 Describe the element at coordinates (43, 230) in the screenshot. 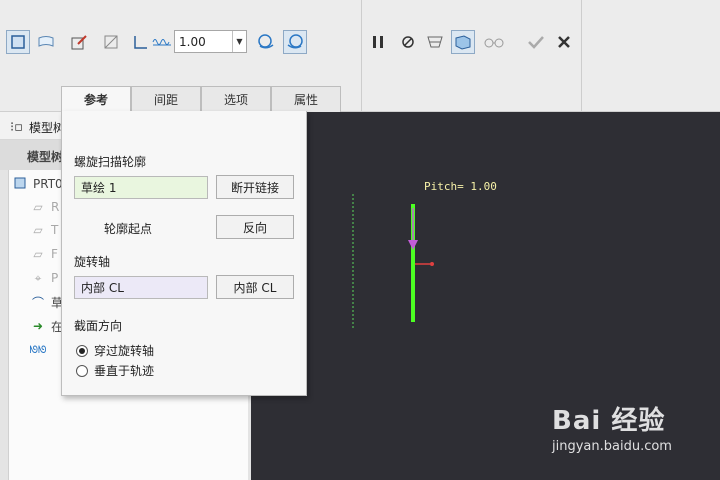

I see `tree-item: ▱ T` at that location.